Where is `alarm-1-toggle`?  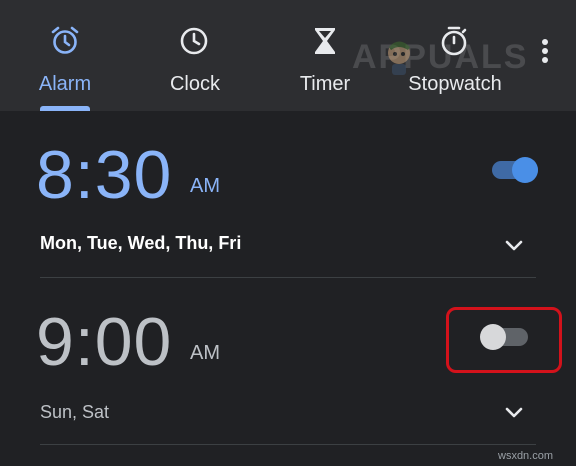 alarm-1-toggle is located at coordinates (515, 170).